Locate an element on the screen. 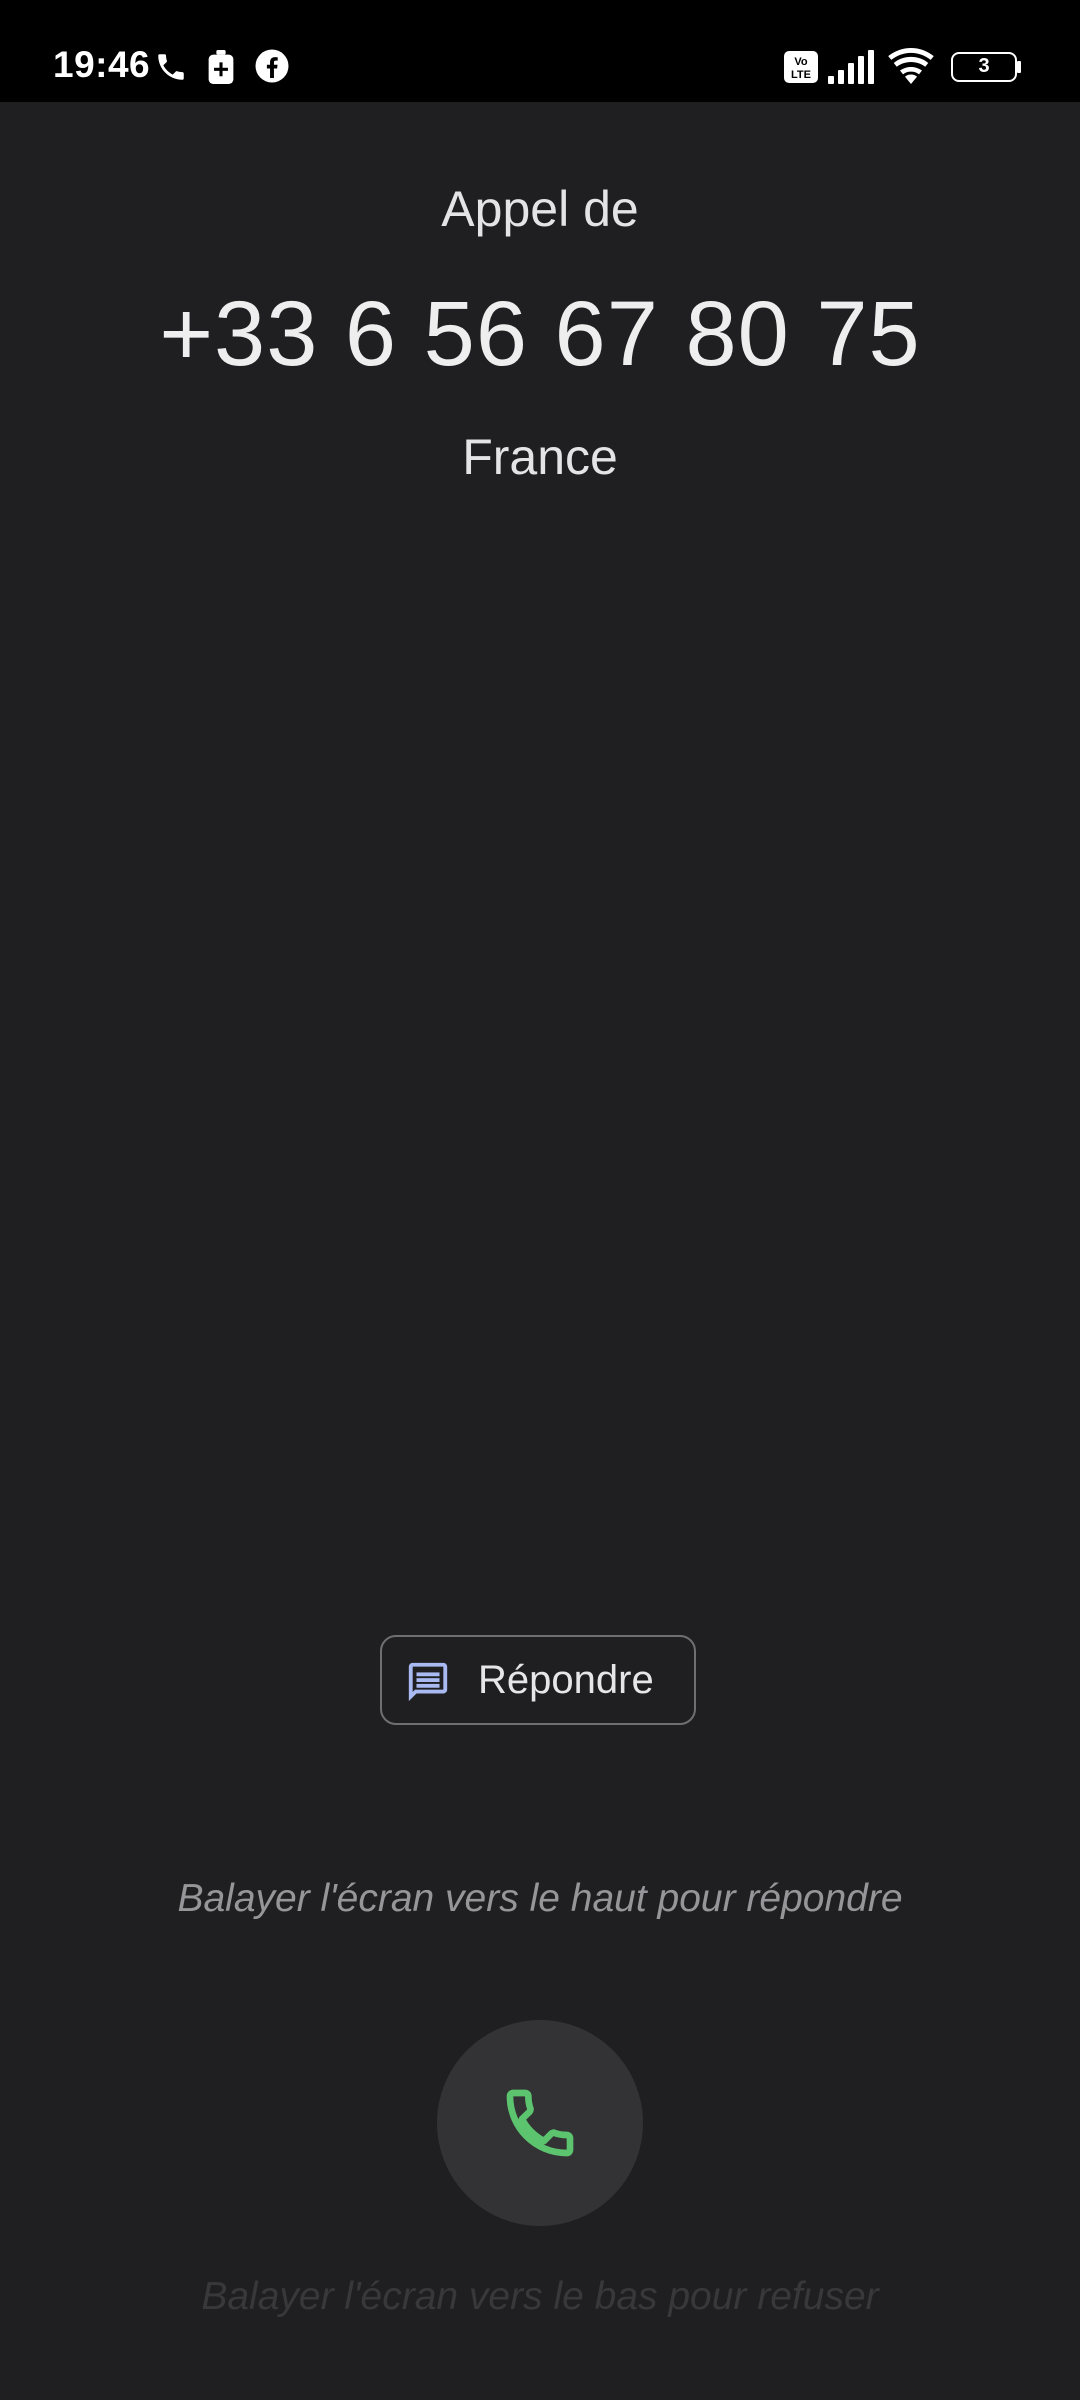  signal-icon is located at coordinates (851, 67).